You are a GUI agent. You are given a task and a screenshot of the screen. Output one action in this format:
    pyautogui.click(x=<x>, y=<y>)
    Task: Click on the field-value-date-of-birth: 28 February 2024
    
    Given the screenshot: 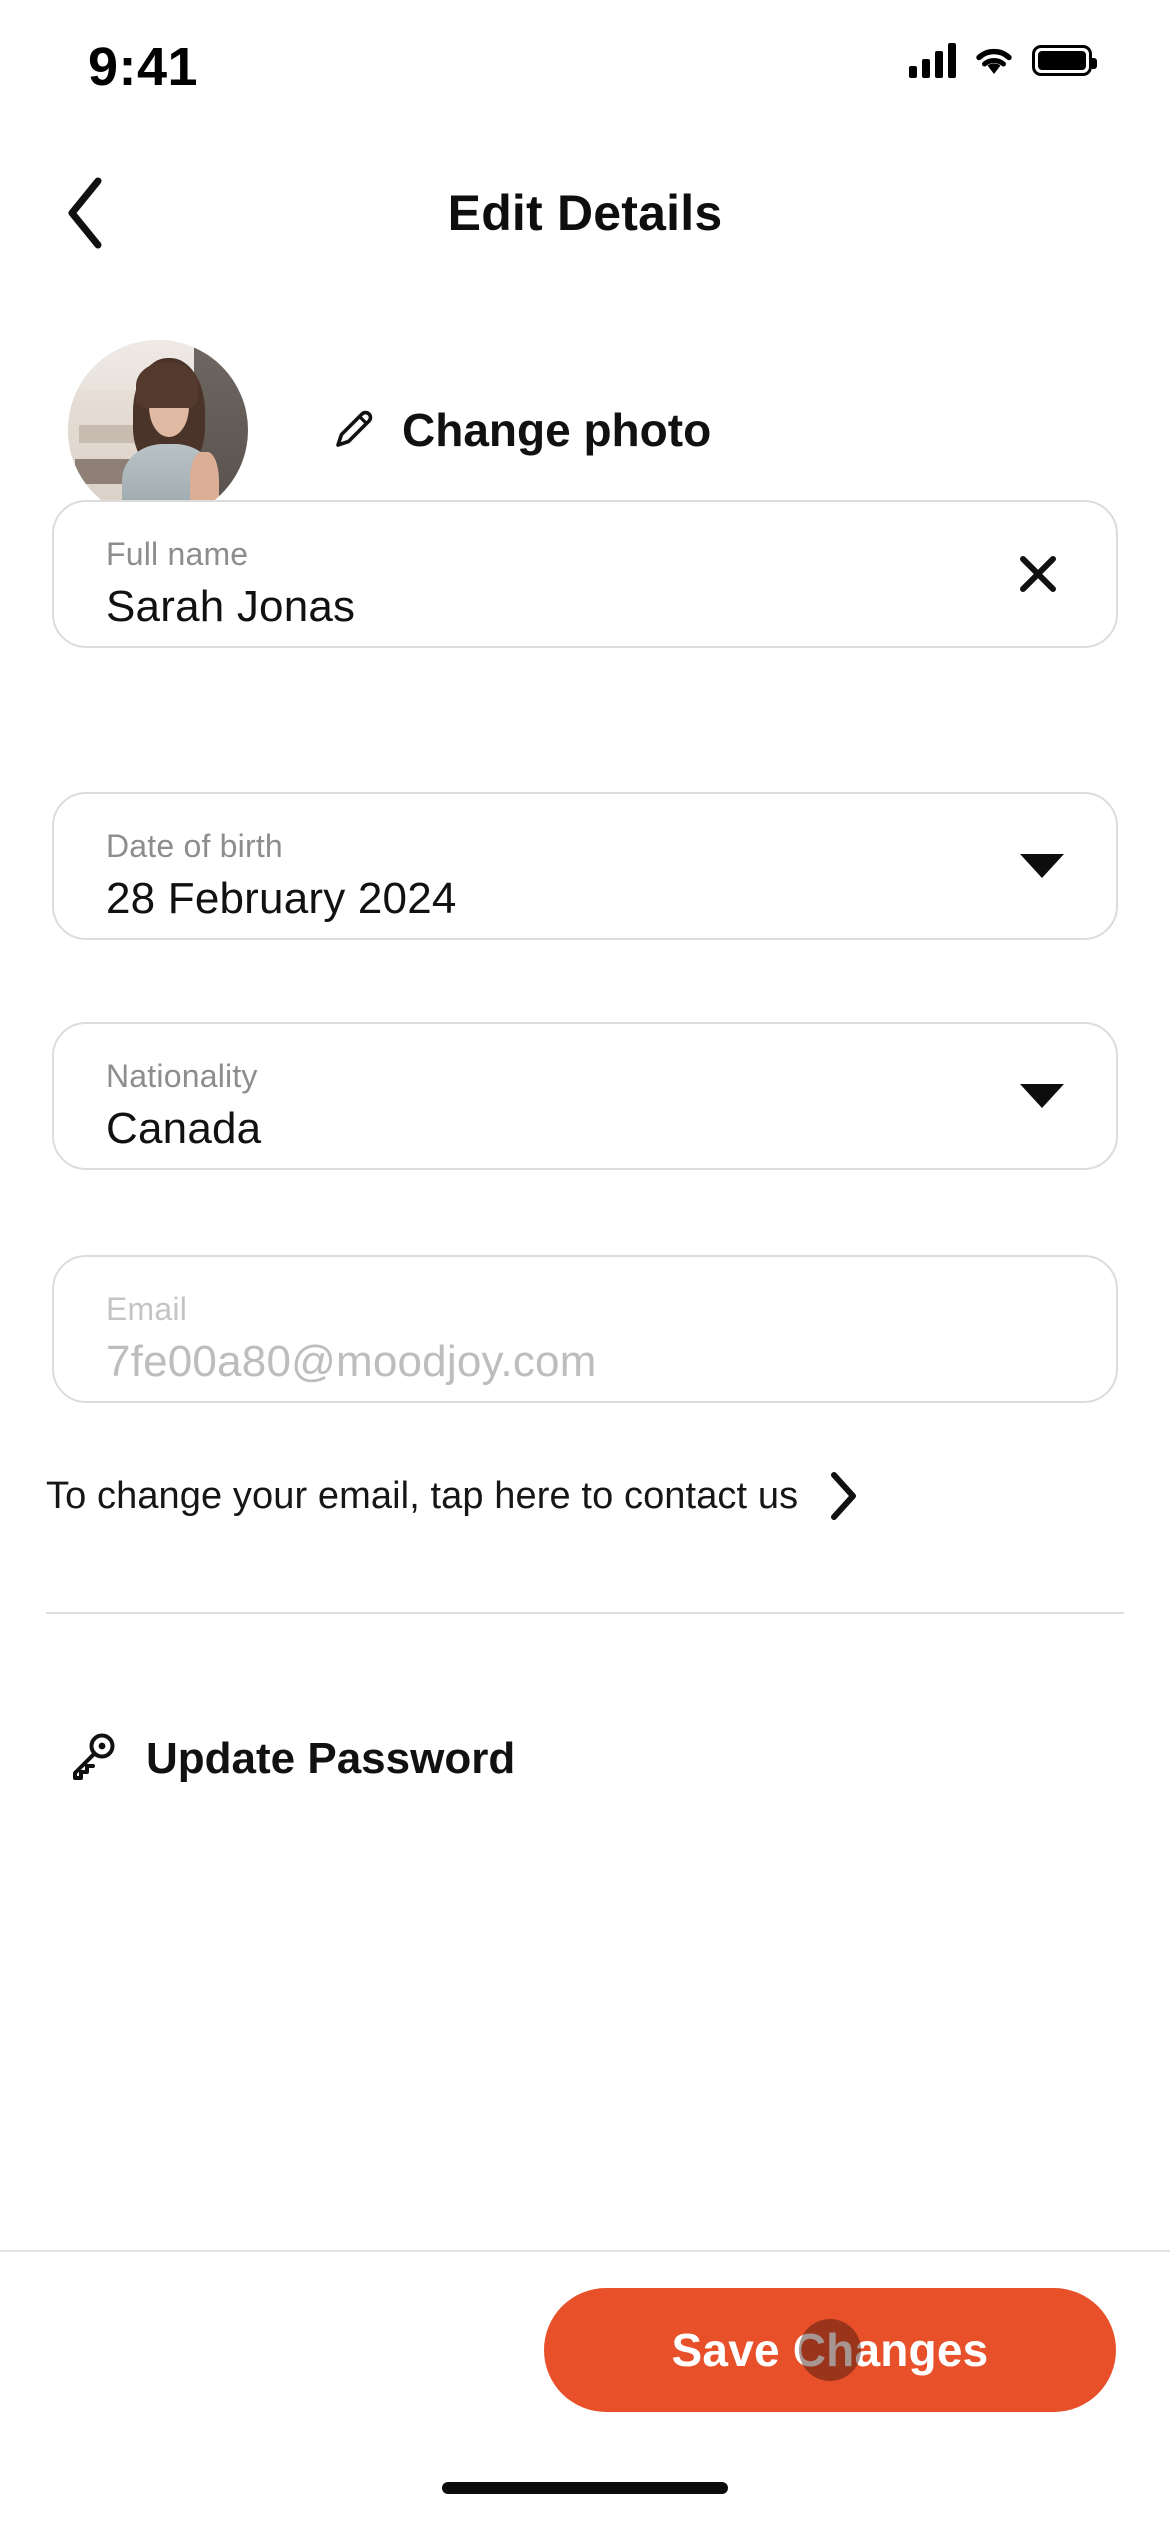 What is the action you would take?
    pyautogui.click(x=281, y=898)
    